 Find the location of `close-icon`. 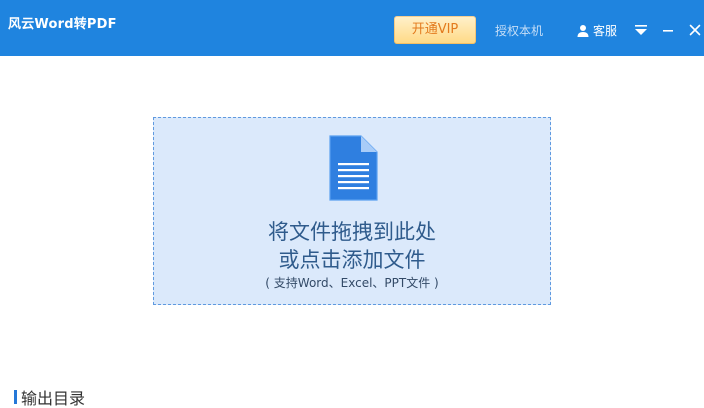

close-icon is located at coordinates (695, 30).